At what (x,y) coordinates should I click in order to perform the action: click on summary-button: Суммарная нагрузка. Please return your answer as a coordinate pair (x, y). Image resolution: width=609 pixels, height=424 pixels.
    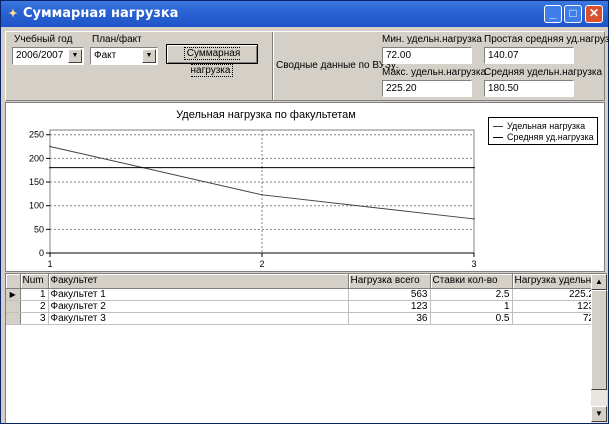
    Looking at the image, I should click on (212, 60).